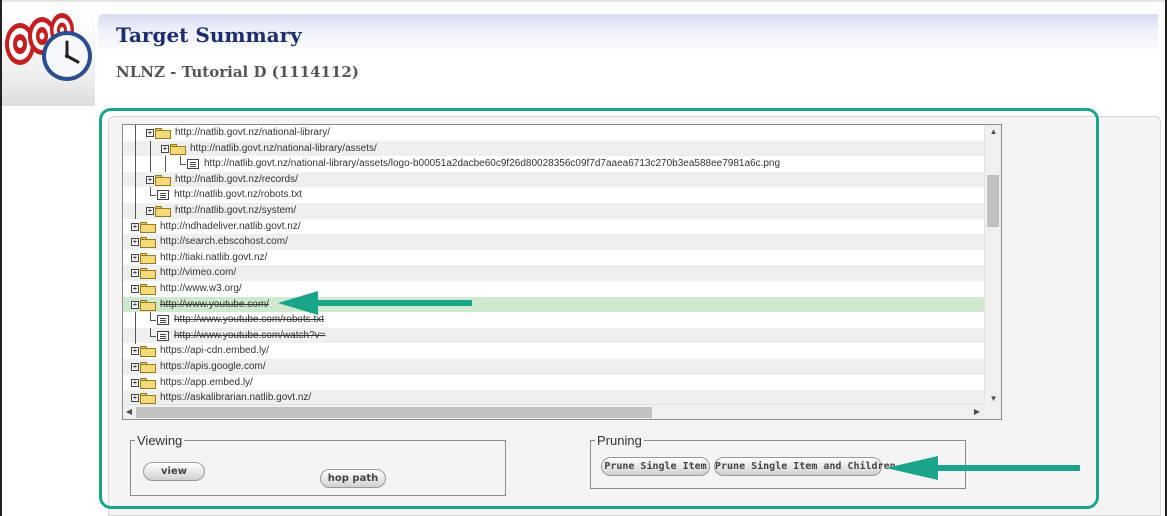 This screenshot has width=1167, height=516. I want to click on annotation-arrow-icon, so click(375, 303).